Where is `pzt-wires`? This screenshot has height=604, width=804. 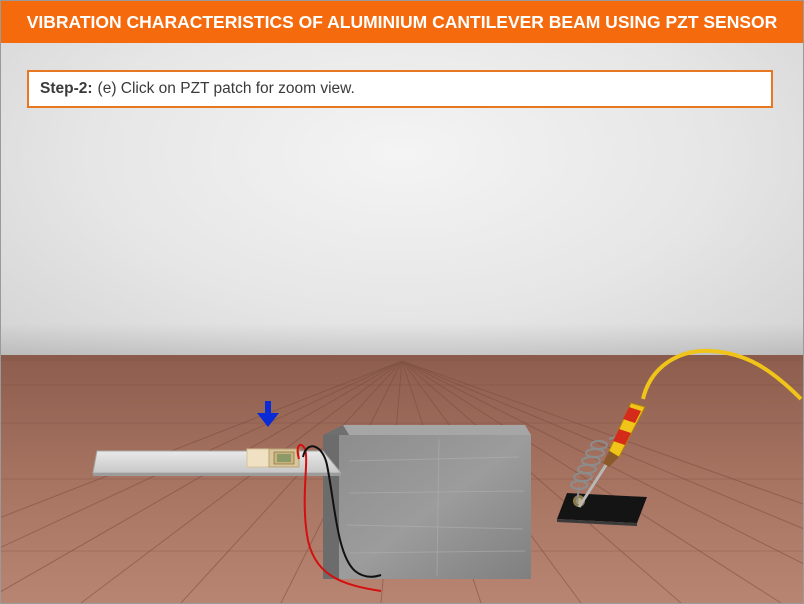
pzt-wires is located at coordinates (339, 517).